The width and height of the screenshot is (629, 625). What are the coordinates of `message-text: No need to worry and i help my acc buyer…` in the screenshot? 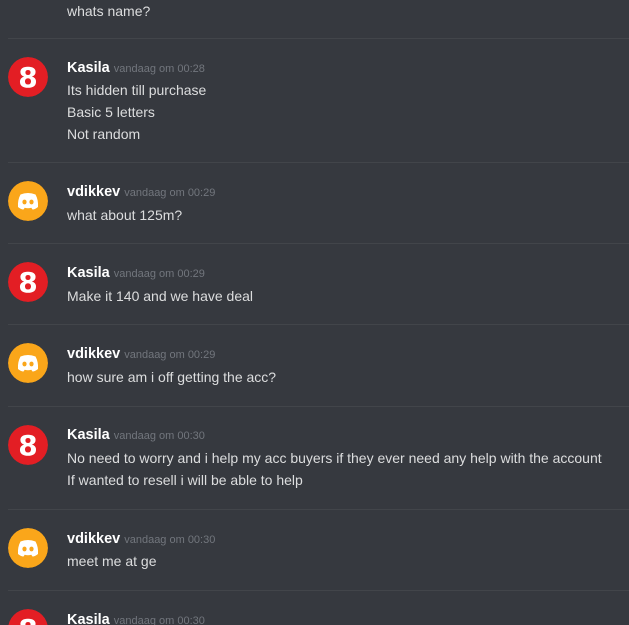 It's located at (334, 458).